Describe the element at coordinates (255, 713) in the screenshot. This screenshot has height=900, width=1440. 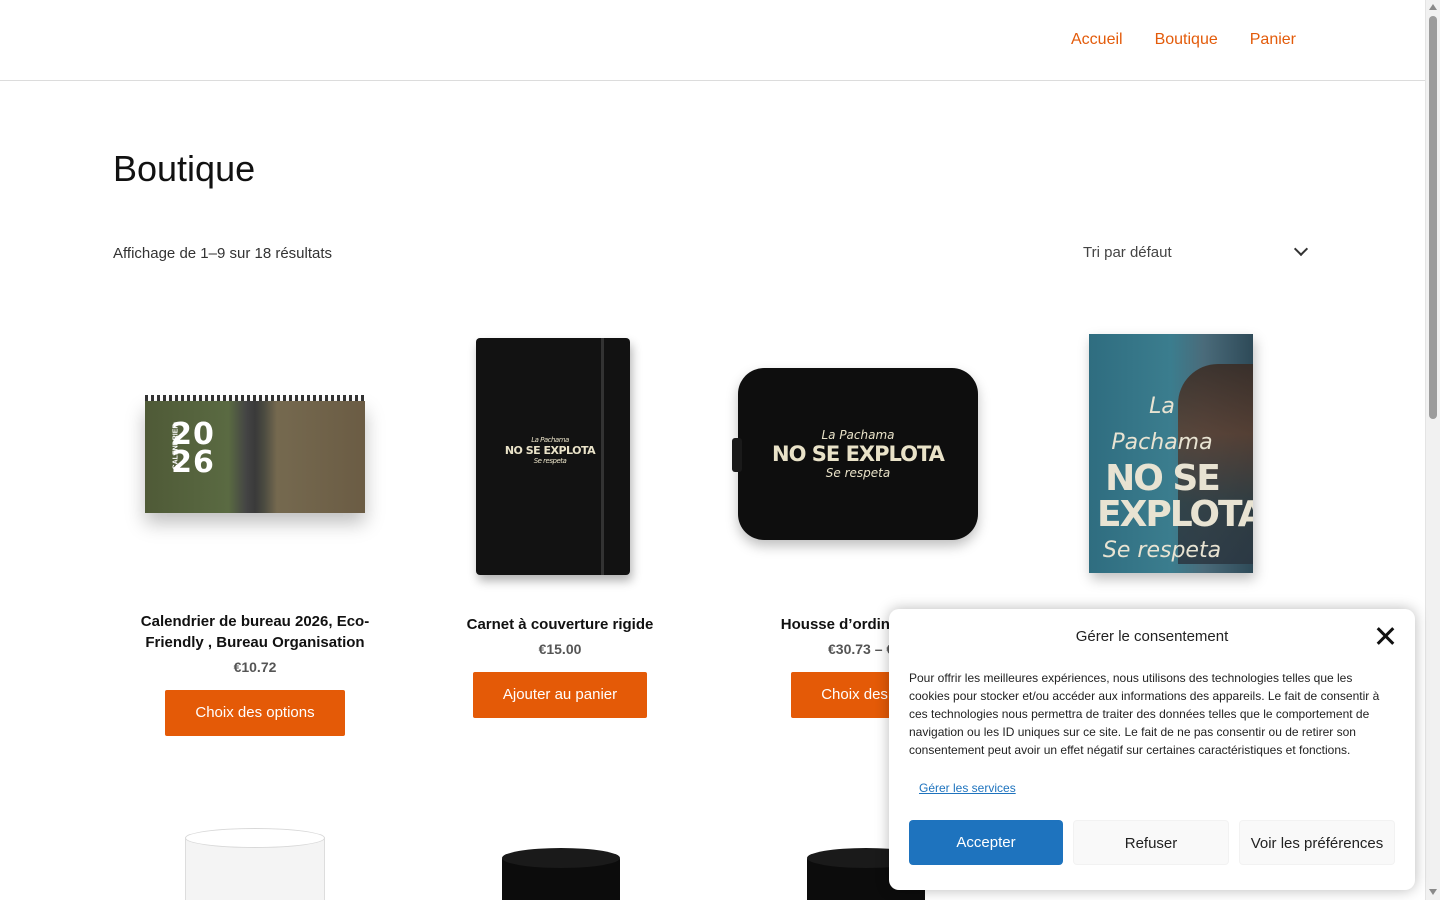
I see `choose-options-button: Choix des options` at that location.